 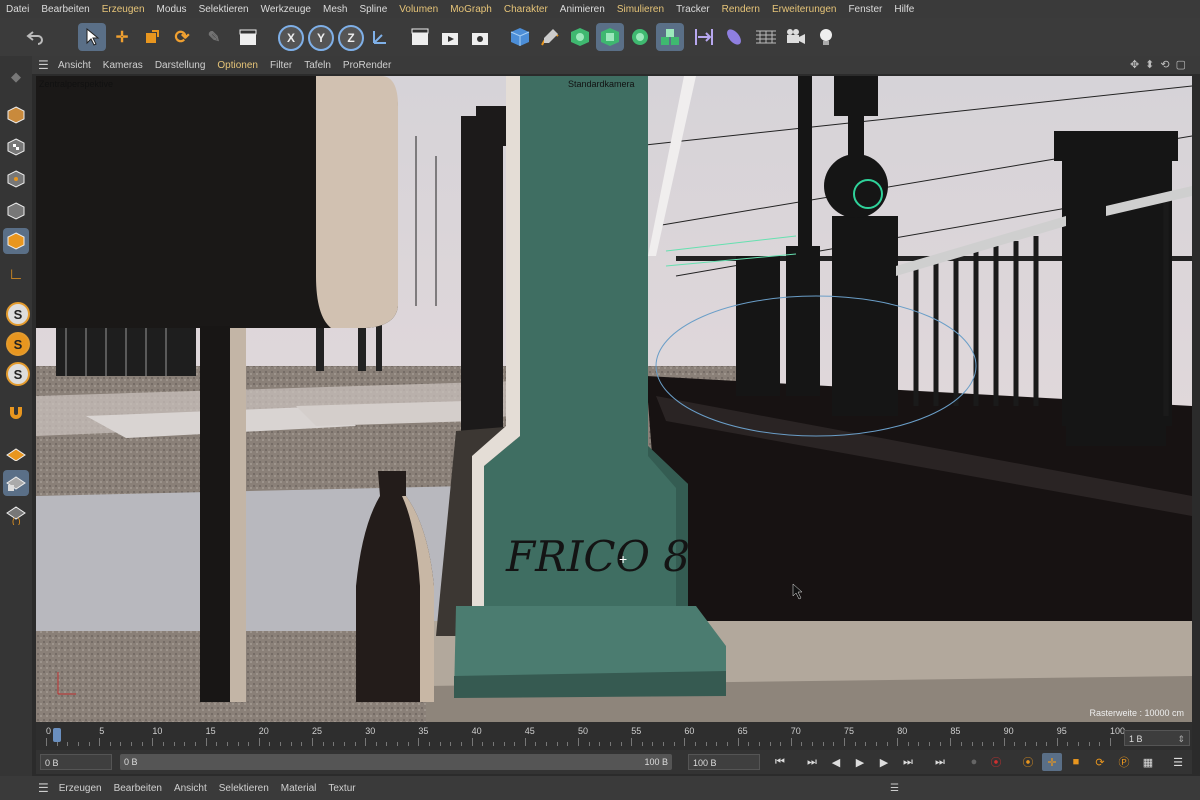 I want to click on view-menu-filter: Filter, so click(x=281, y=65).